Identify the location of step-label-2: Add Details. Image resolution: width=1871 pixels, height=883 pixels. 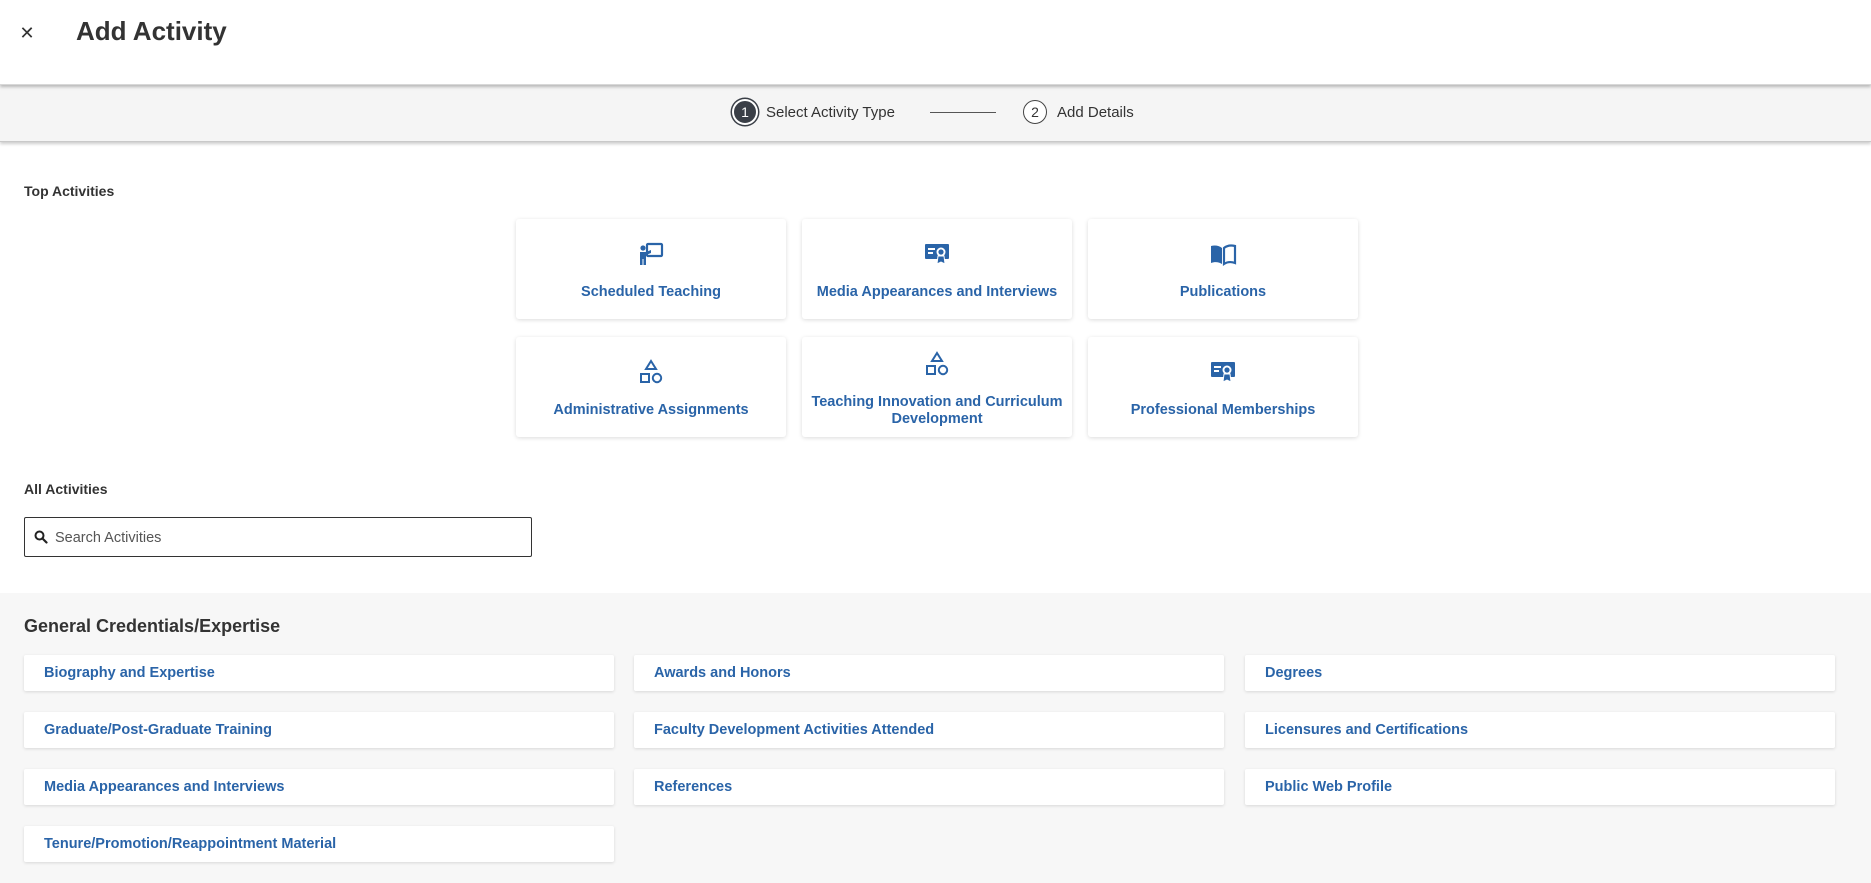
(1095, 112).